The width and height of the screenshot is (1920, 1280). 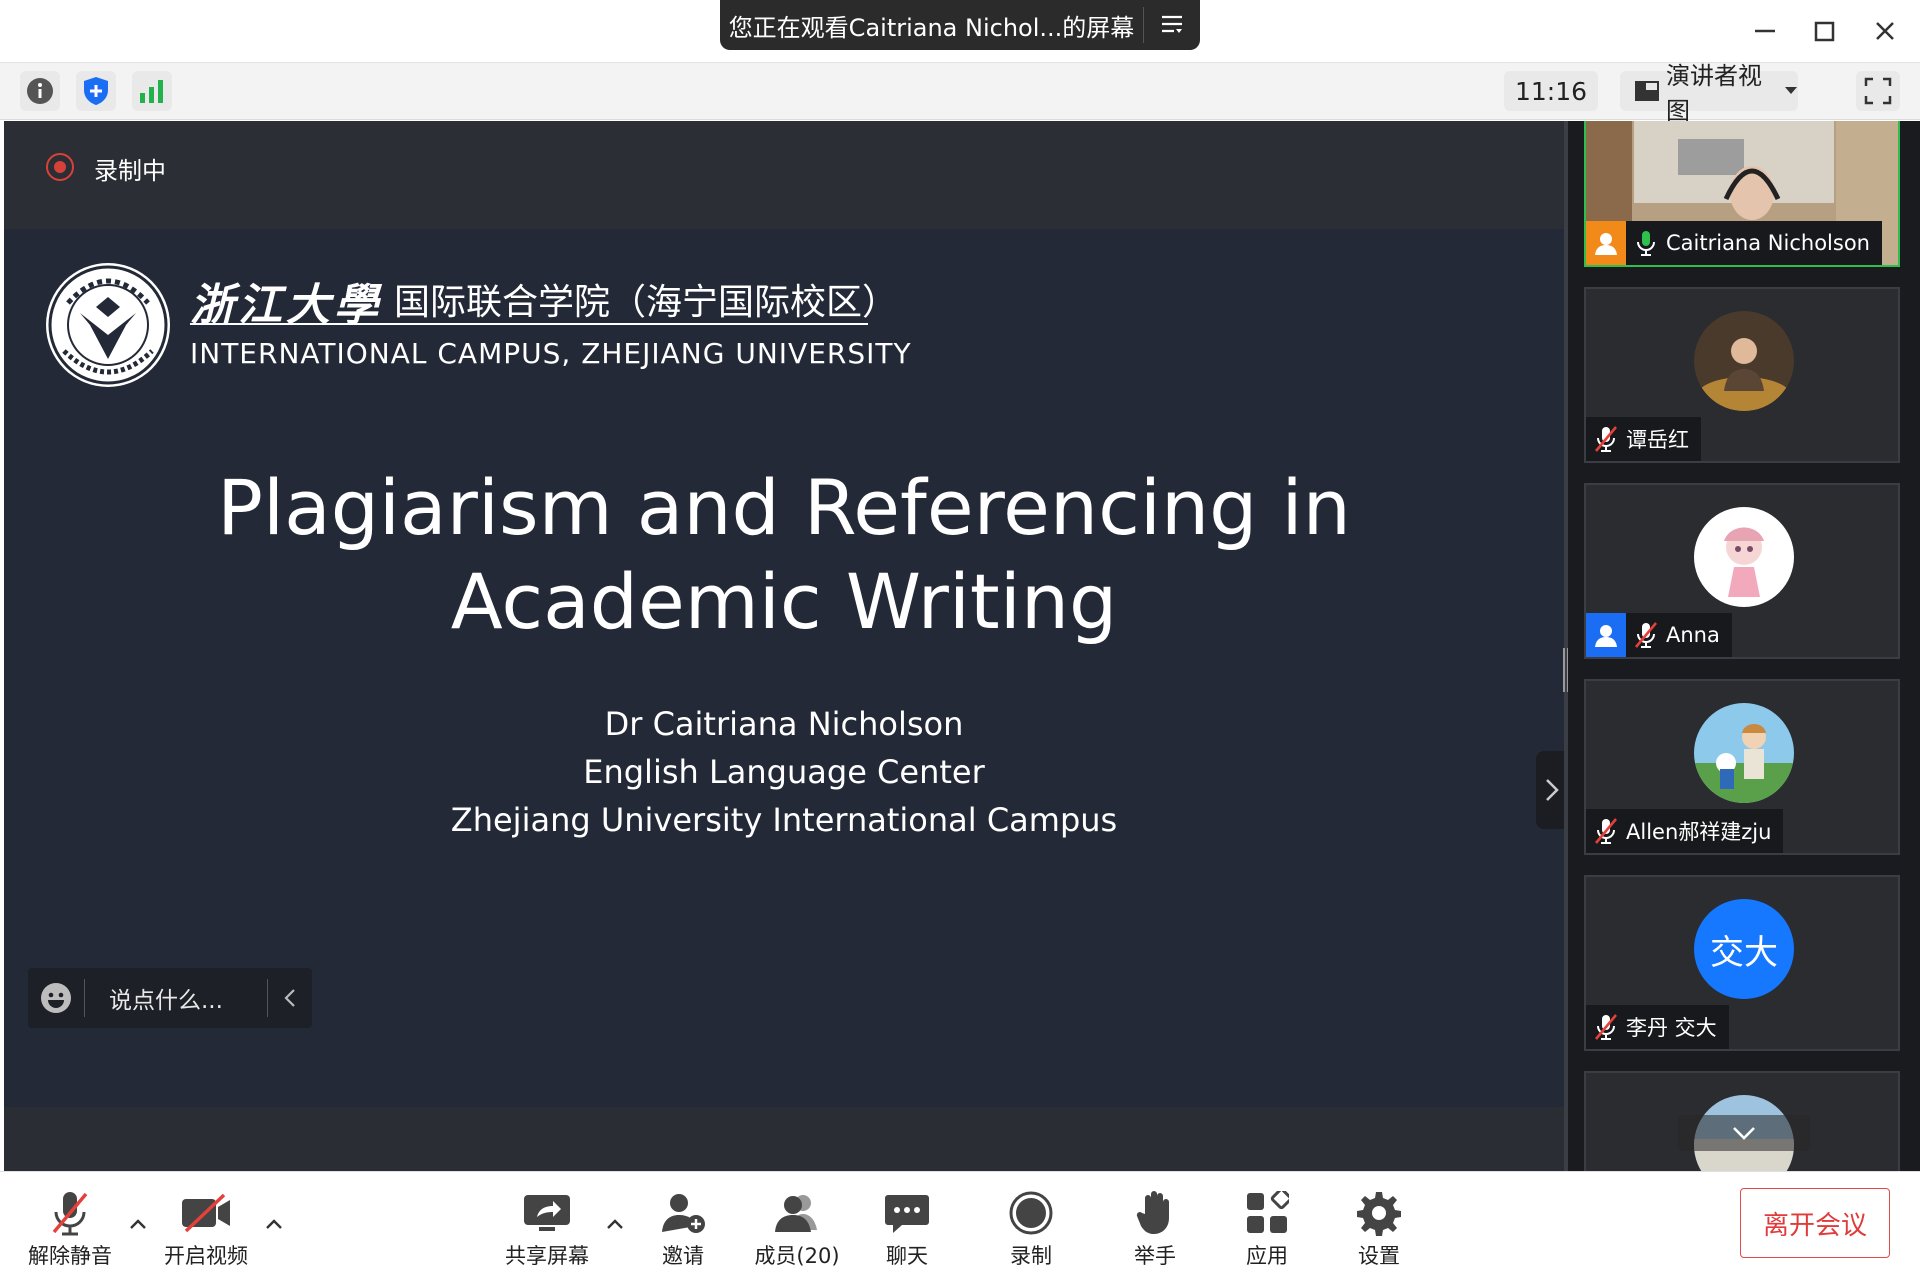 What do you see at coordinates (1155, 1256) in the screenshot?
I see `raise-hand-label: 举手` at bounding box center [1155, 1256].